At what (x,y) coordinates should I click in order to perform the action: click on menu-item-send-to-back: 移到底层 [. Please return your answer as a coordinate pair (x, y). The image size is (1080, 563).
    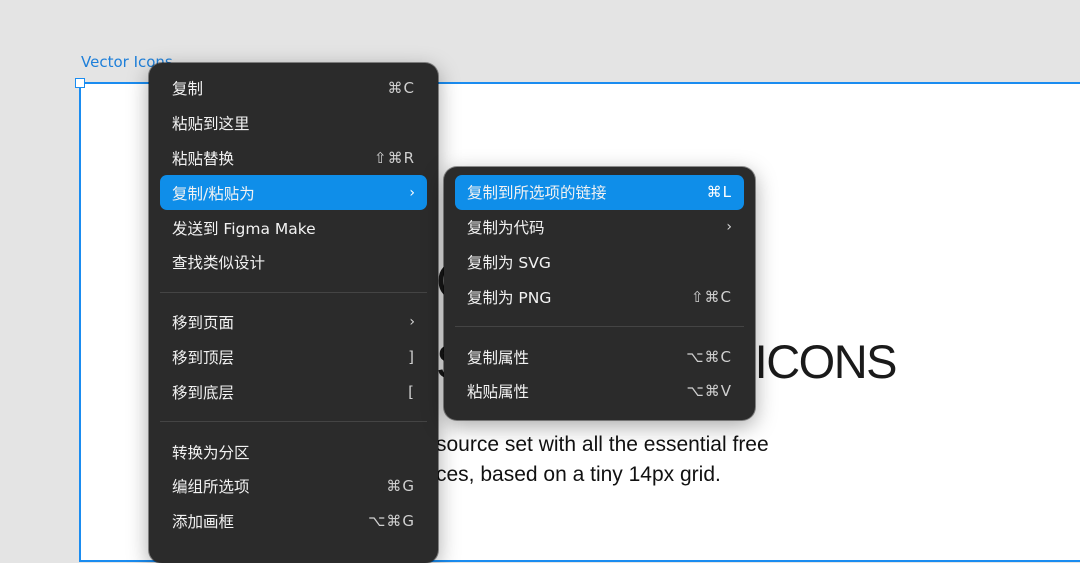
    Looking at the image, I should click on (293, 391).